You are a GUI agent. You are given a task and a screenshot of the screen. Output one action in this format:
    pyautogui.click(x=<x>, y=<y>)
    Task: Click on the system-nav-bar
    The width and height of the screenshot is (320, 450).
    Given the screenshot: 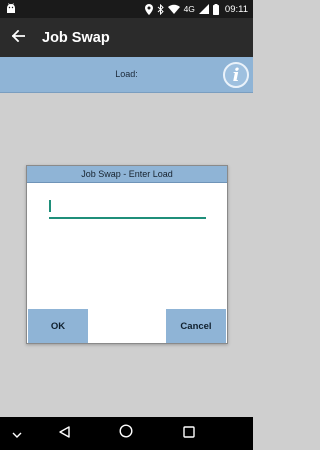 What is the action you would take?
    pyautogui.click(x=126, y=433)
    